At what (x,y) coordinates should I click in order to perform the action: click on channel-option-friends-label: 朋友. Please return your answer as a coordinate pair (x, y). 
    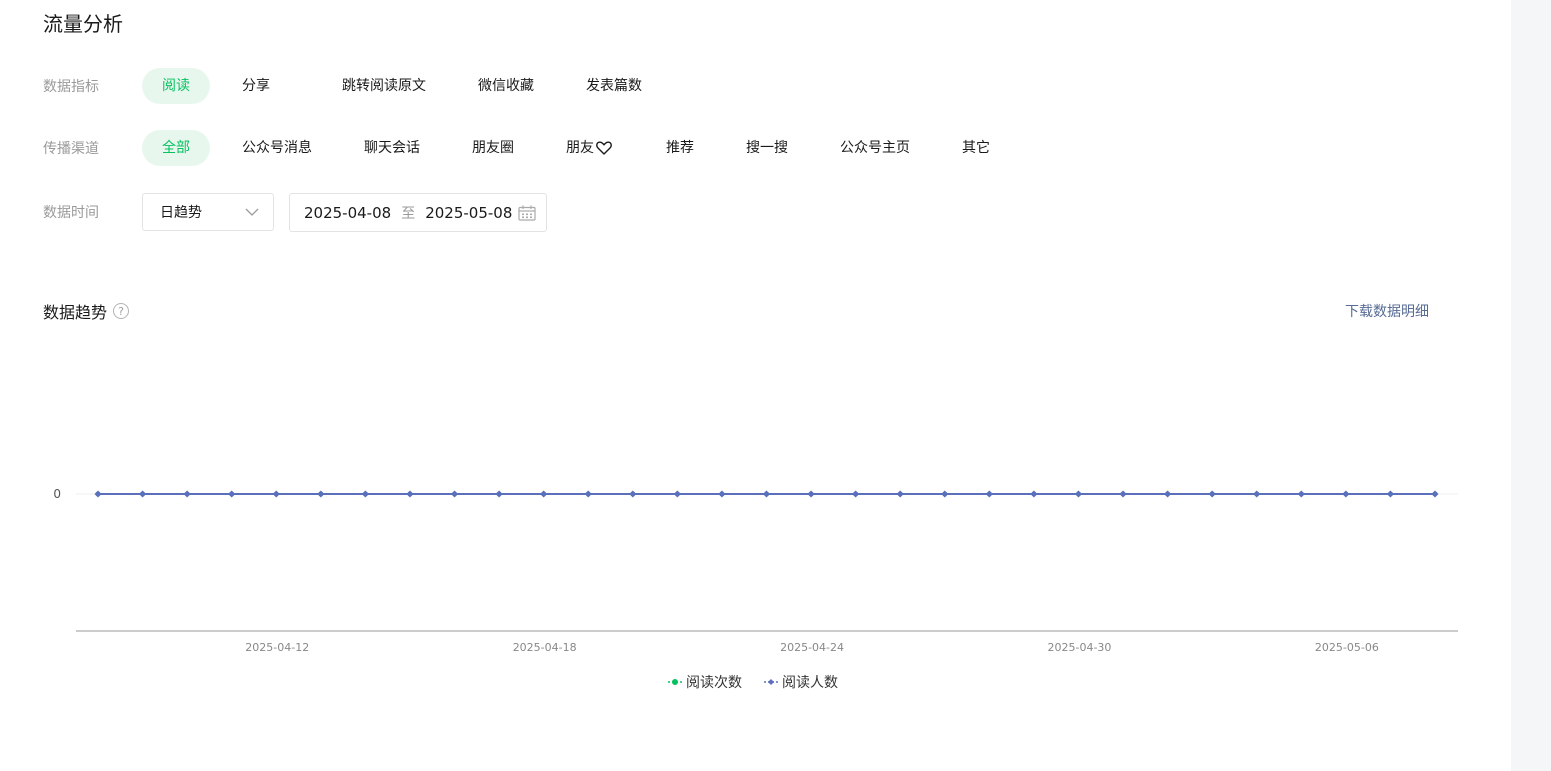
    Looking at the image, I should click on (580, 148).